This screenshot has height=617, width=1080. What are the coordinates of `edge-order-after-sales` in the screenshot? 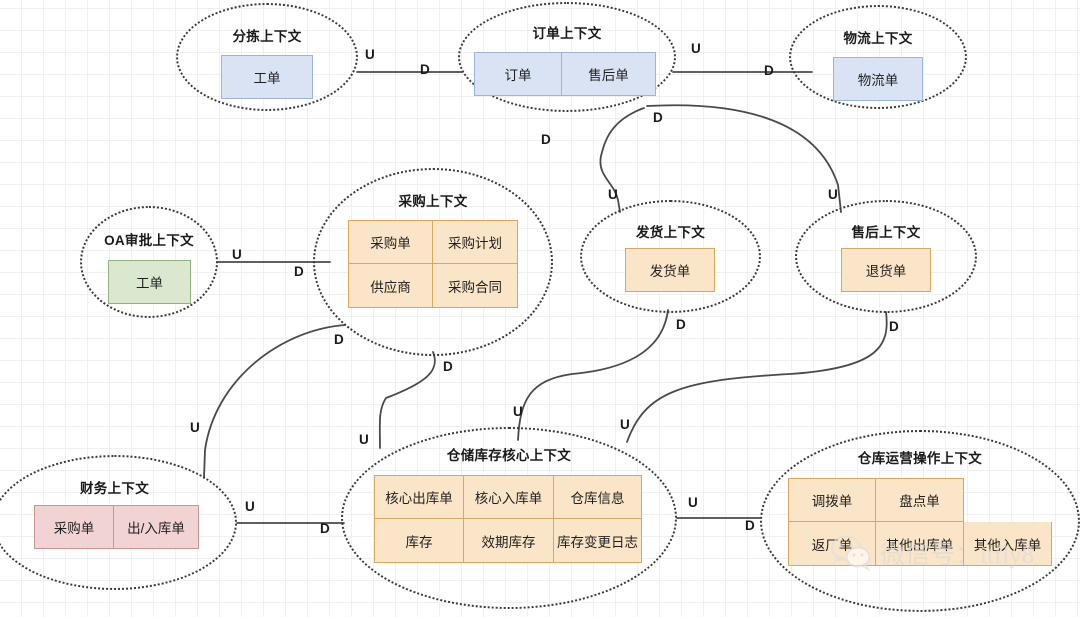 It's located at (744, 158).